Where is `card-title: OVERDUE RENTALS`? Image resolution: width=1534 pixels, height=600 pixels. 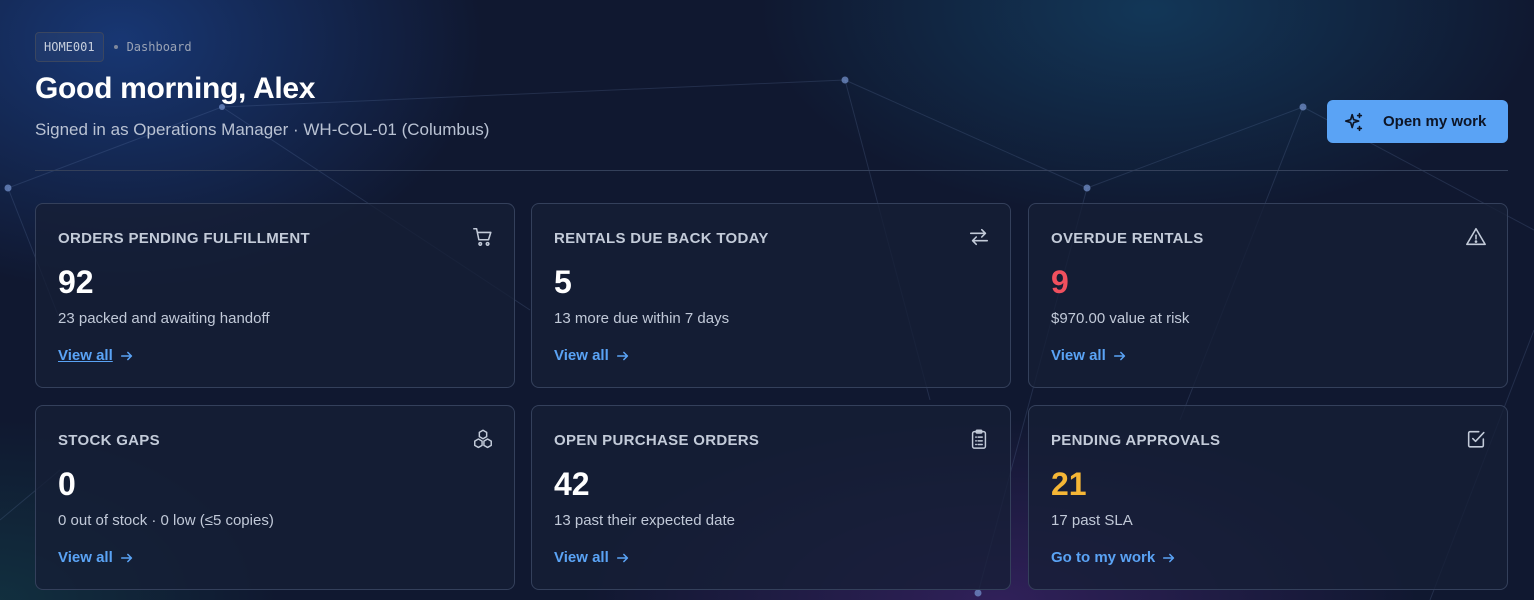
card-title: OVERDUE RENTALS is located at coordinates (1127, 238).